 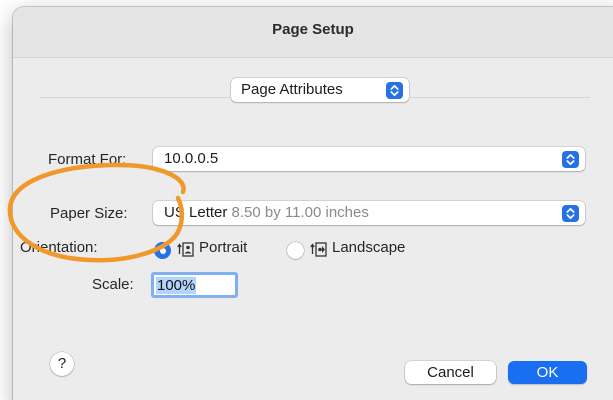 I want to click on format-for-label: Format For:, so click(x=87, y=159).